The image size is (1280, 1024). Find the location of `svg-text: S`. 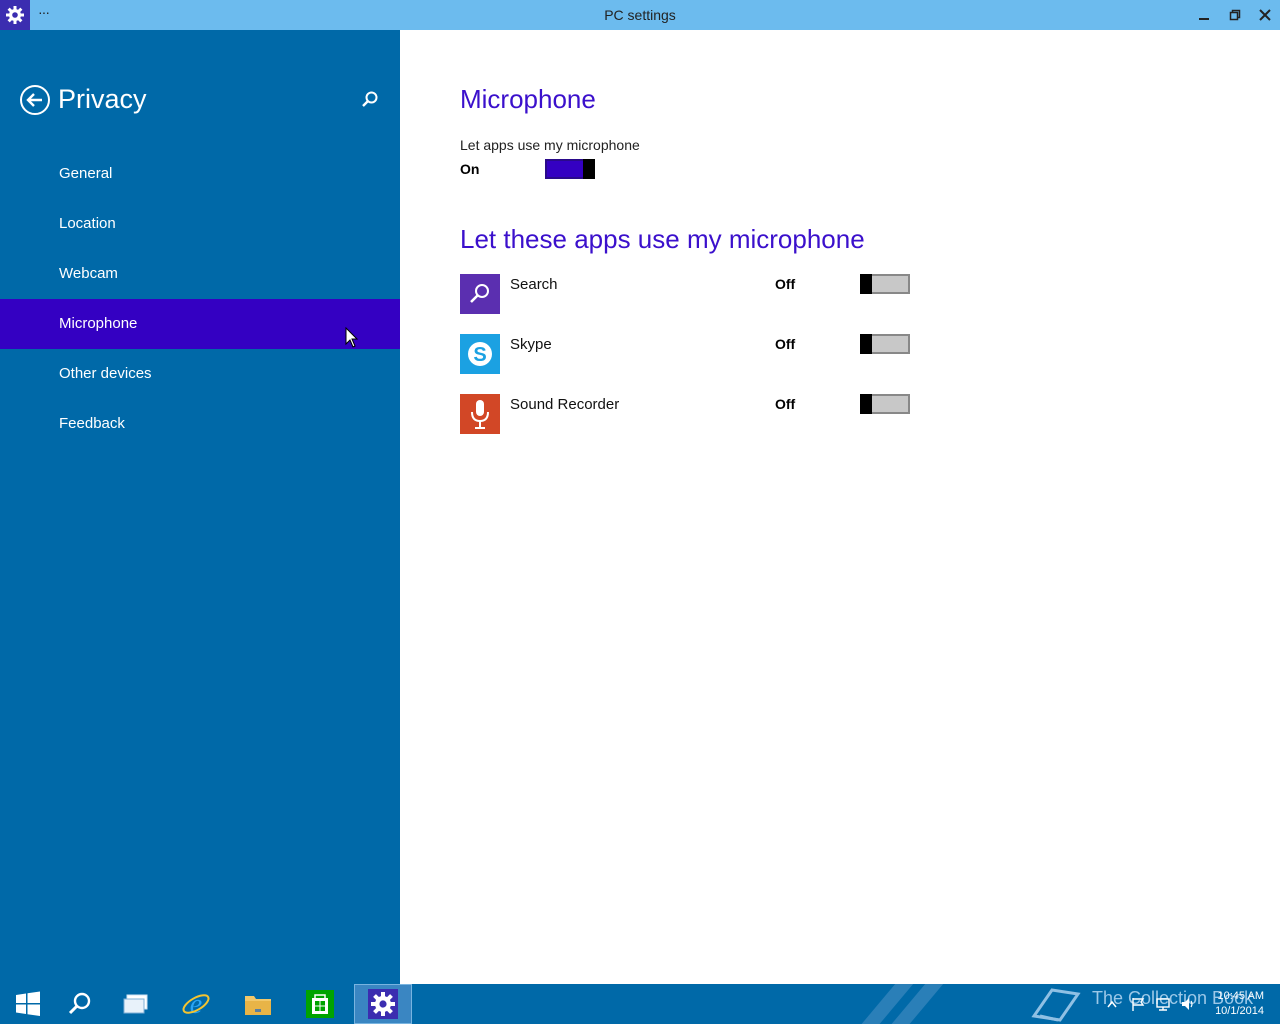

svg-text: S is located at coordinates (479, 355).